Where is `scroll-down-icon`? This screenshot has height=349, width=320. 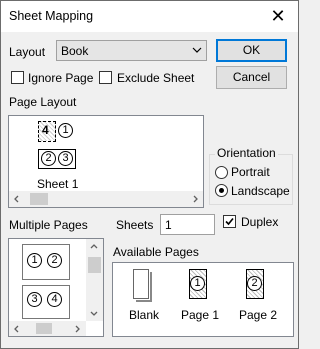
scroll-down-icon is located at coordinates (94, 313).